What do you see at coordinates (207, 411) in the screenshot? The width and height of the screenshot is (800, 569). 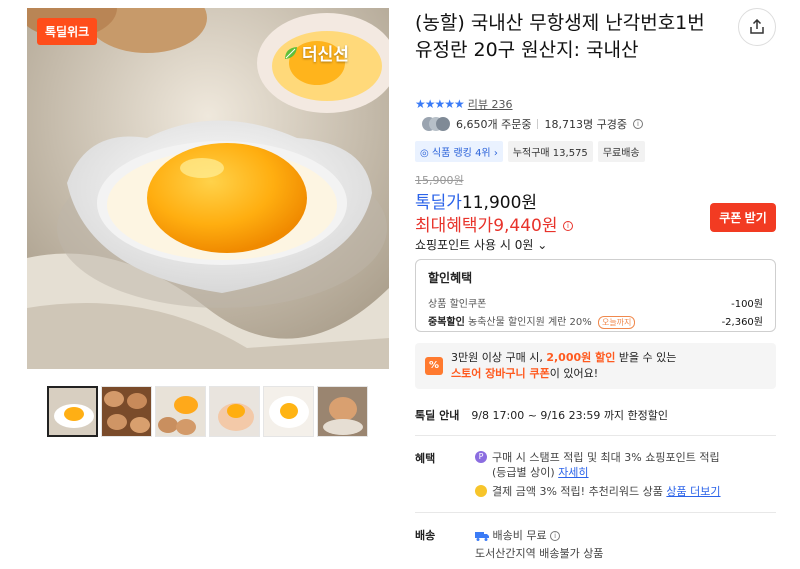 I see `thumbnail-strip` at bounding box center [207, 411].